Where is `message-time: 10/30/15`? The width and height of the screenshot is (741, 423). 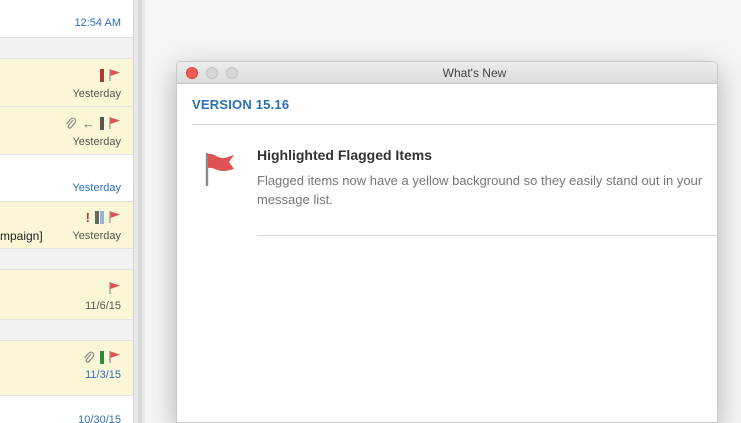 message-time: 10/30/15 is located at coordinates (99, 418).